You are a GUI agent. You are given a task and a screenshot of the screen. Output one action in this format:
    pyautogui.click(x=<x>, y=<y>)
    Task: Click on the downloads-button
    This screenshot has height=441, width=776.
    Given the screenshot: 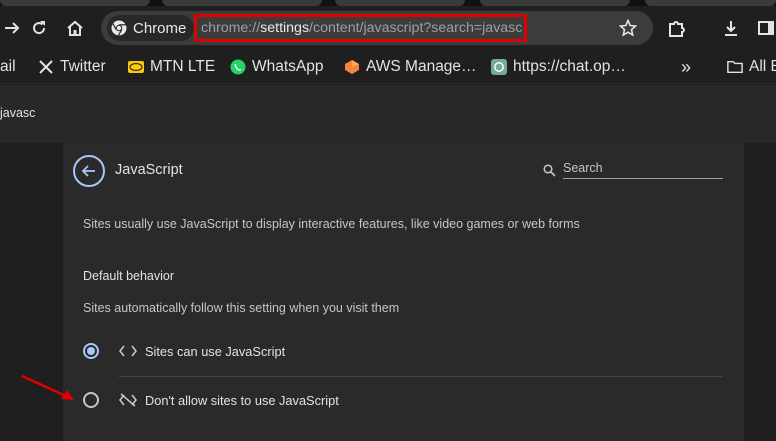 What is the action you would take?
    pyautogui.click(x=731, y=28)
    